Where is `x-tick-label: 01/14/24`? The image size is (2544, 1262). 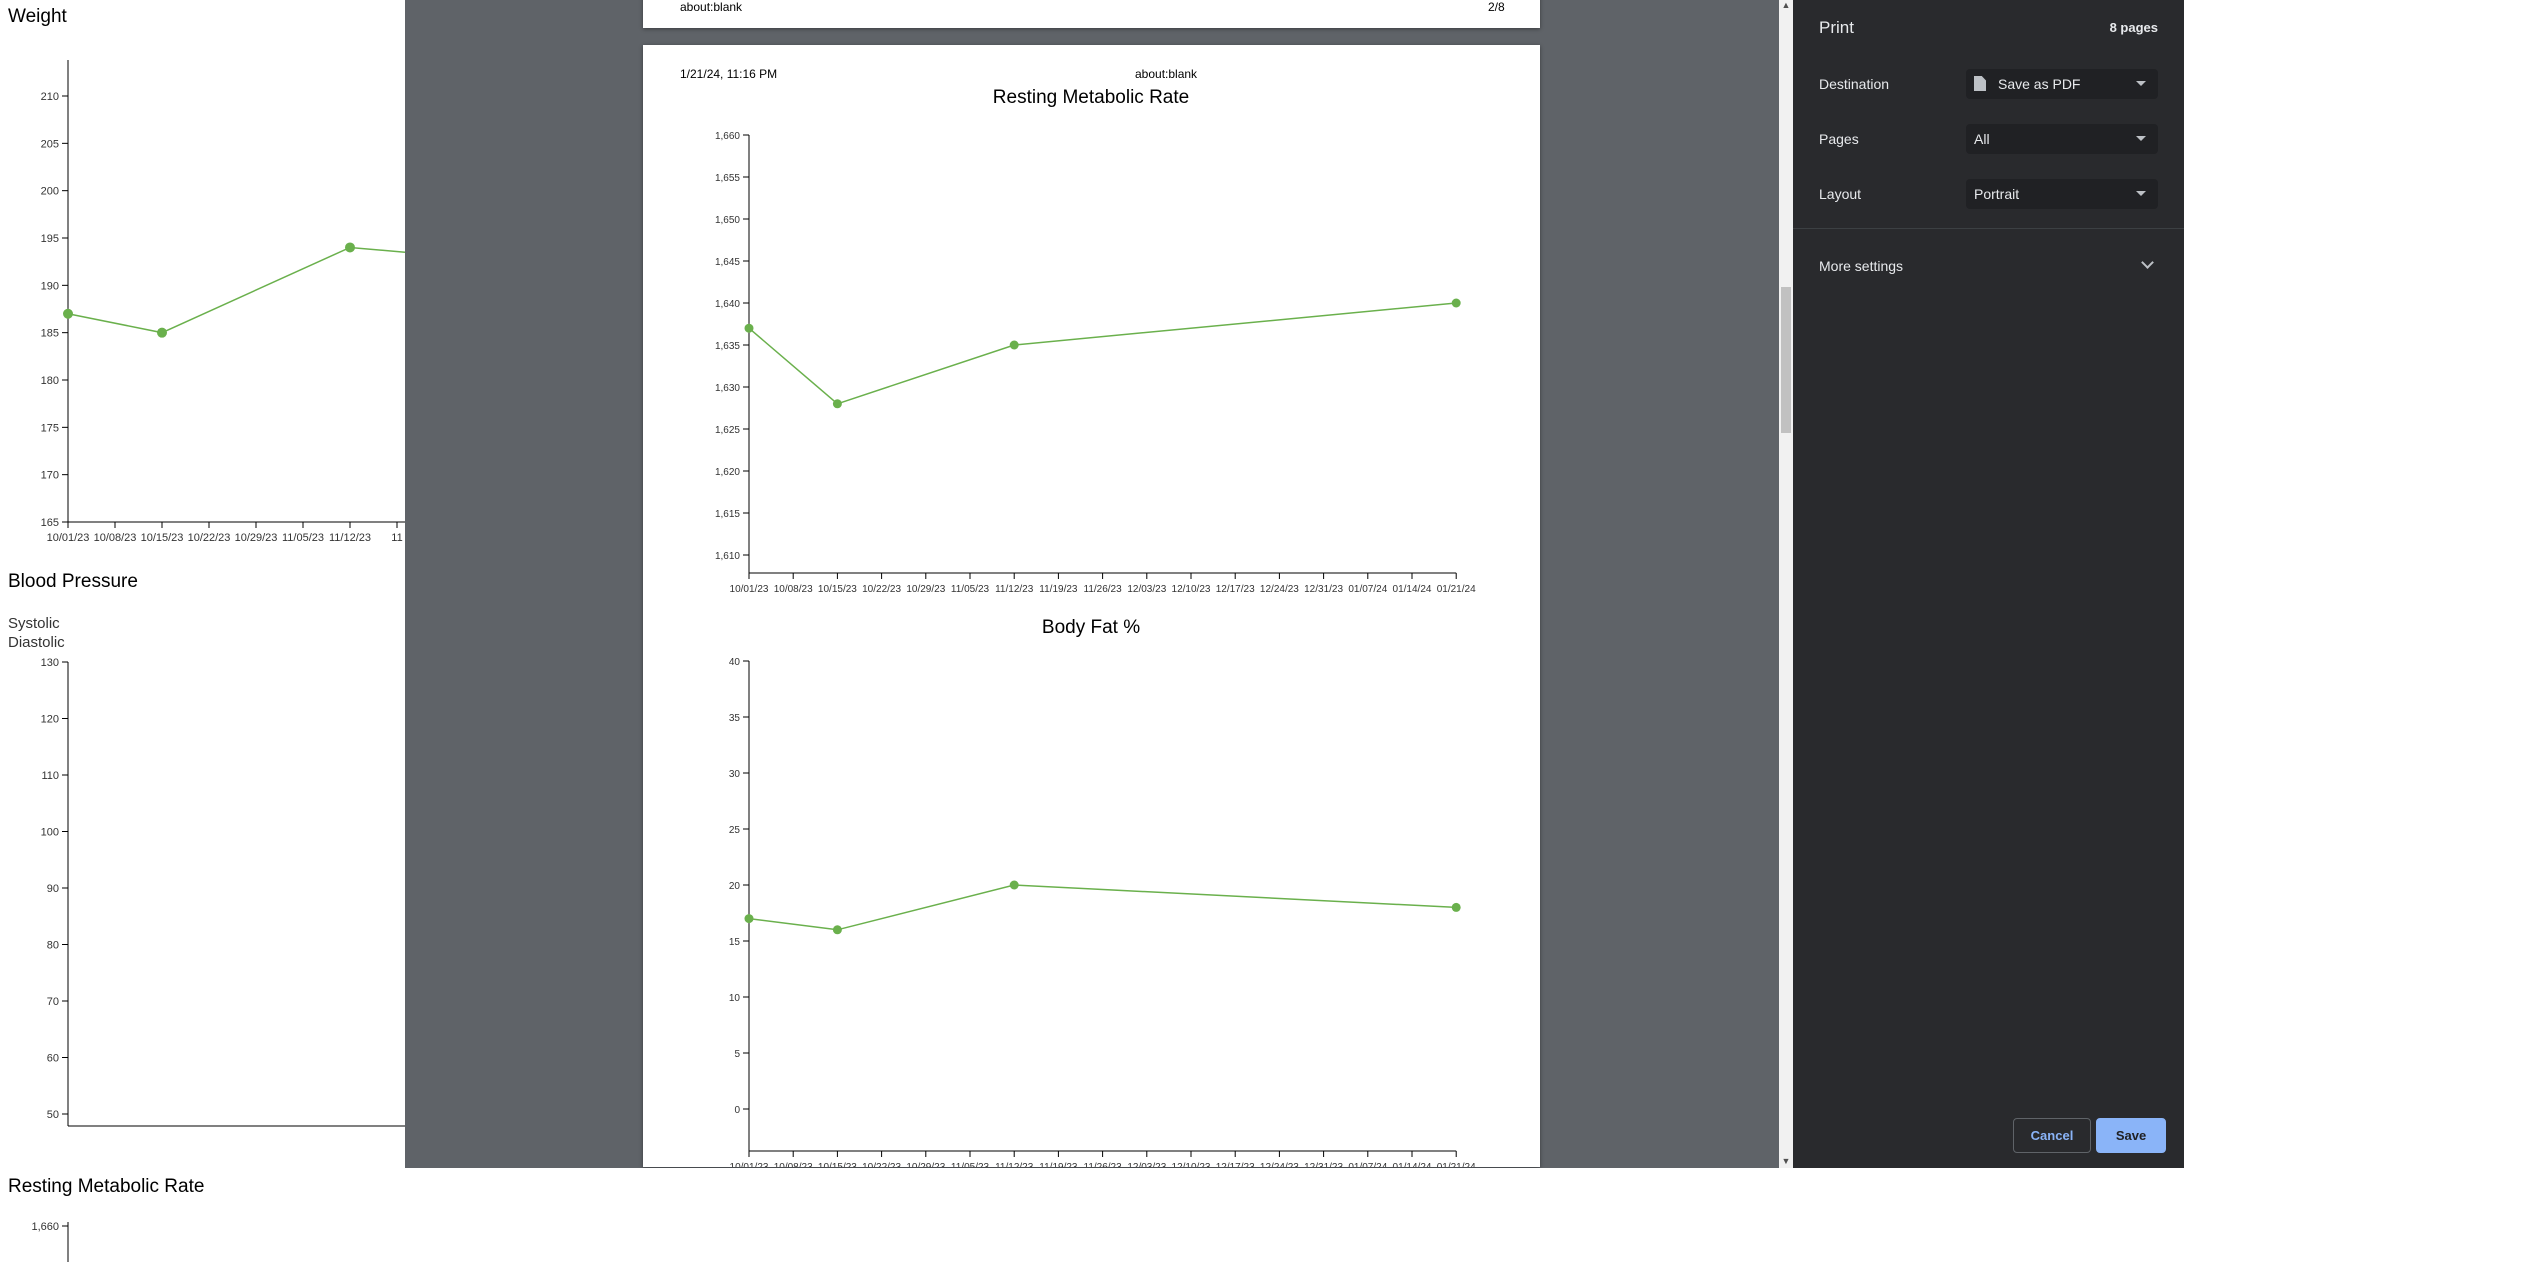
x-tick-label: 01/14/24 is located at coordinates (1412, 589).